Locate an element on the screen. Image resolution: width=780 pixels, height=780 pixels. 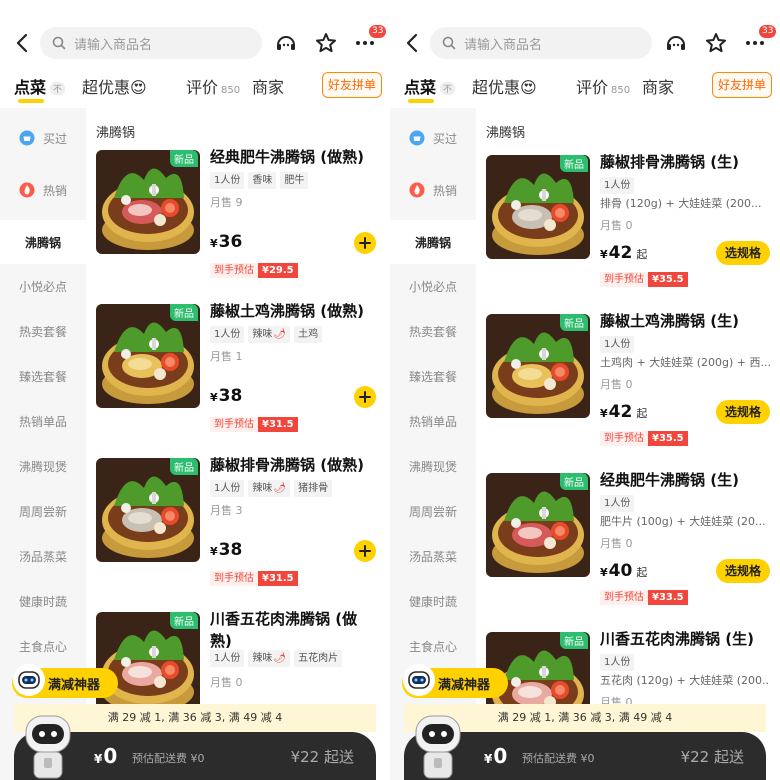
price-value: 38 is located at coordinates (230, 396).